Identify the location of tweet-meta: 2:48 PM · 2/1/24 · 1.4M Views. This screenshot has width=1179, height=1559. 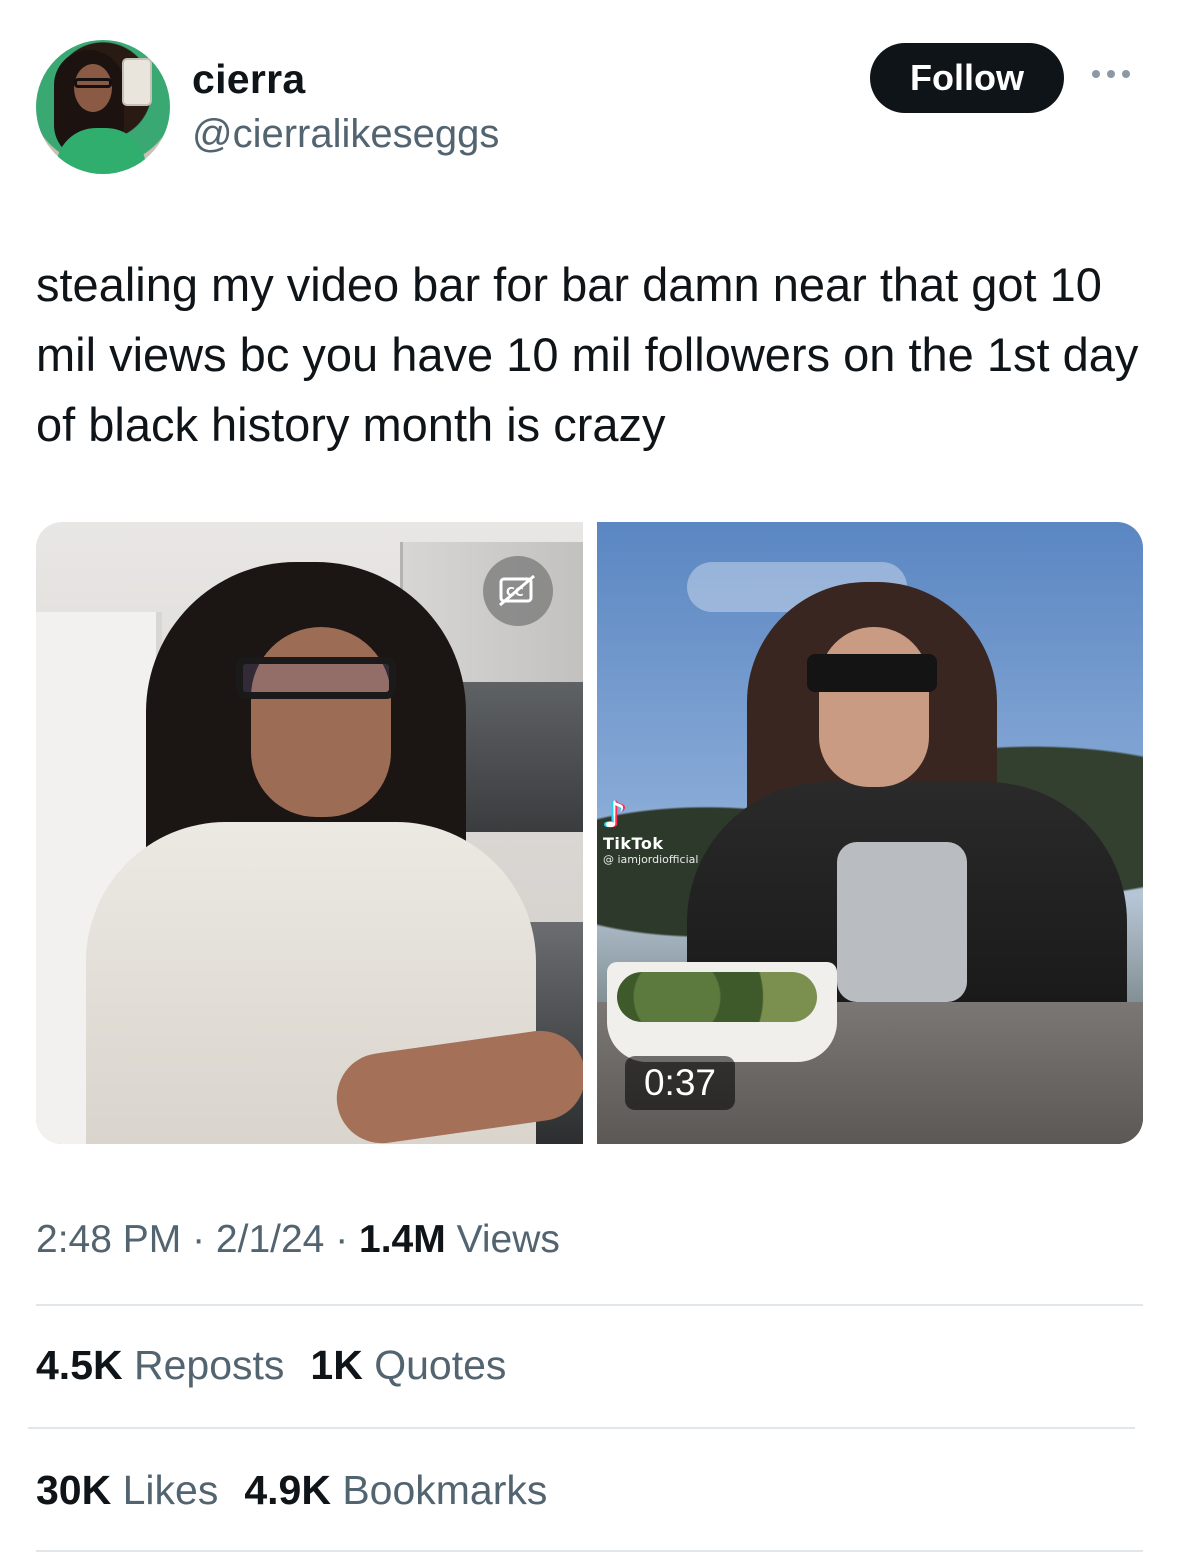
(298, 1240).